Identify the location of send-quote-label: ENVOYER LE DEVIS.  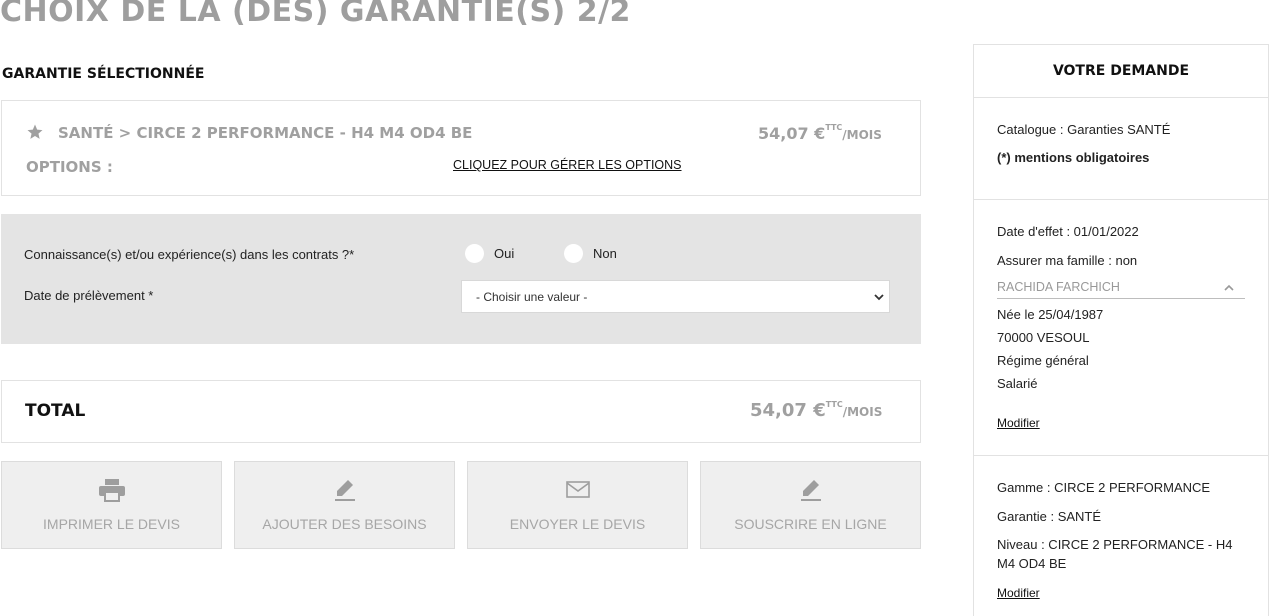
(577, 524).